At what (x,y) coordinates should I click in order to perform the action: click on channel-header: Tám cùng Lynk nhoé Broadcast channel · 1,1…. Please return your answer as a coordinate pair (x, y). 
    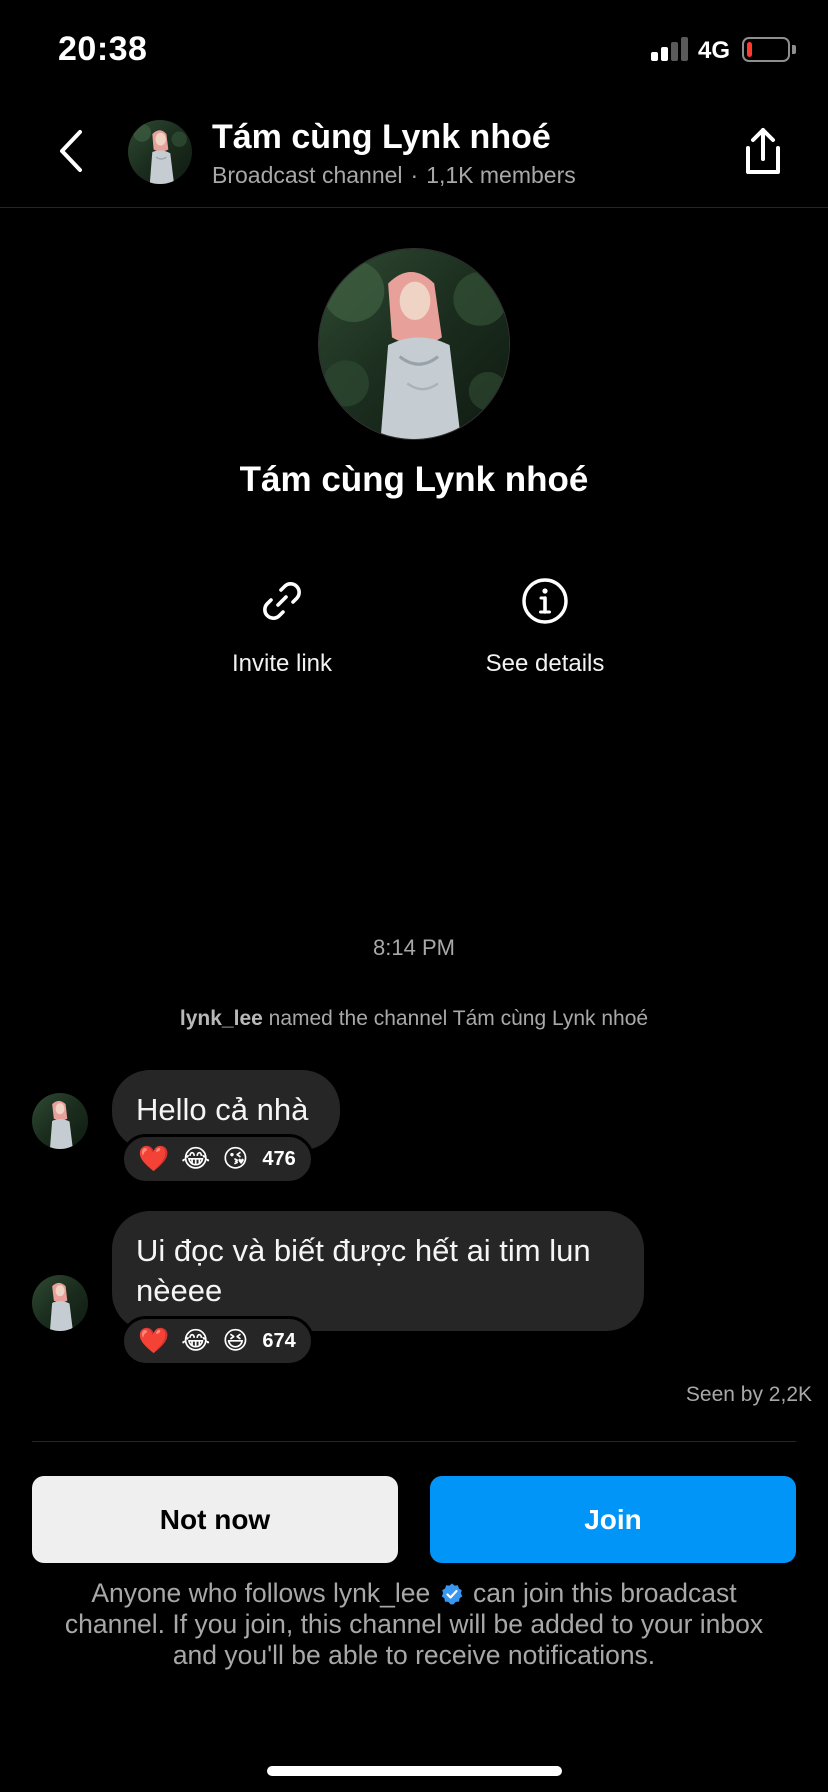
    Looking at the image, I should click on (414, 154).